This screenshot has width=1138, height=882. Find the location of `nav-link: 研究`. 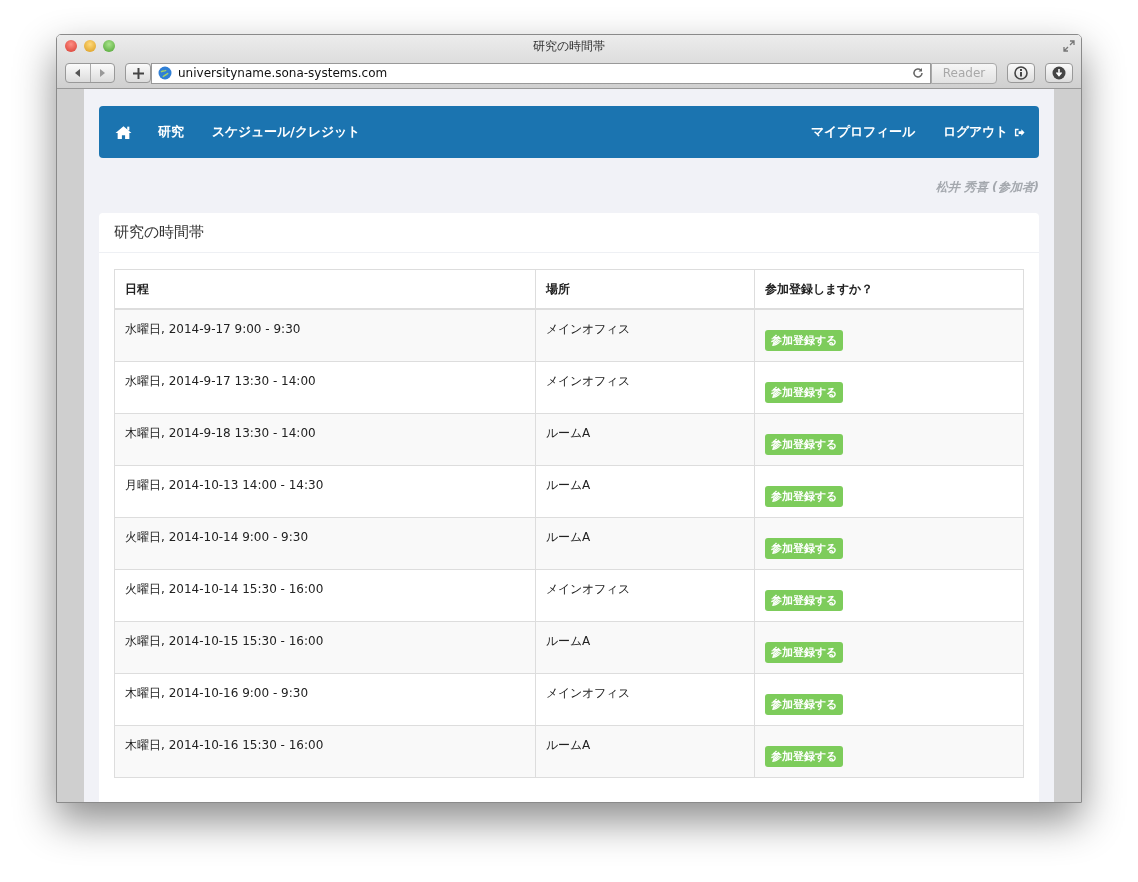

nav-link: 研究 is located at coordinates (171, 132).